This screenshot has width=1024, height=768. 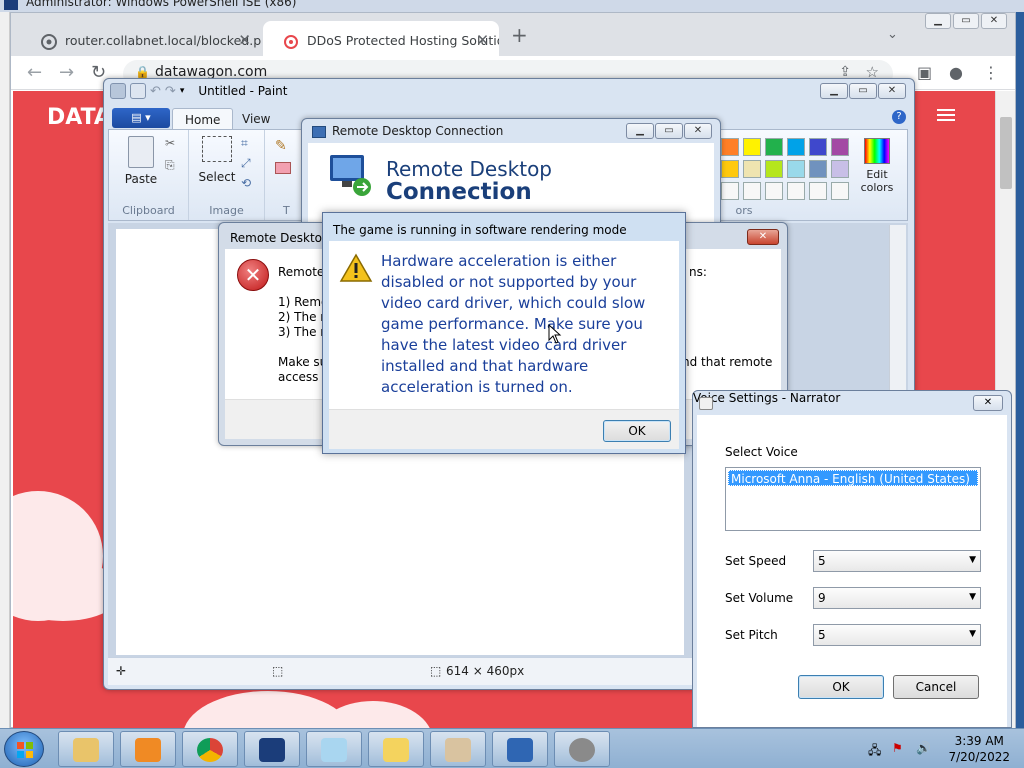 I want to click on browser-tab-ddos: DDoS Protected Hosting Solution ✕, so click(x=381, y=38).